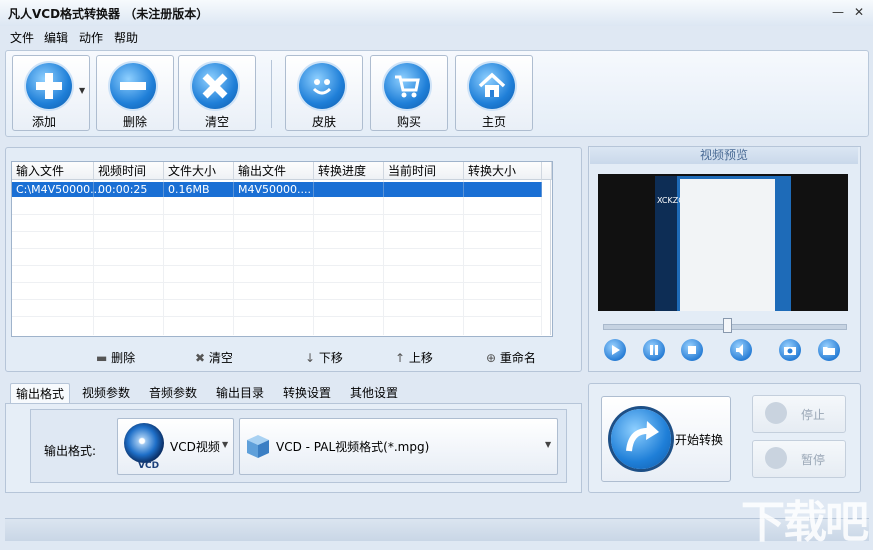 Image resolution: width=873 pixels, height=550 pixels. I want to click on menu-file: 文件, so click(22, 37).